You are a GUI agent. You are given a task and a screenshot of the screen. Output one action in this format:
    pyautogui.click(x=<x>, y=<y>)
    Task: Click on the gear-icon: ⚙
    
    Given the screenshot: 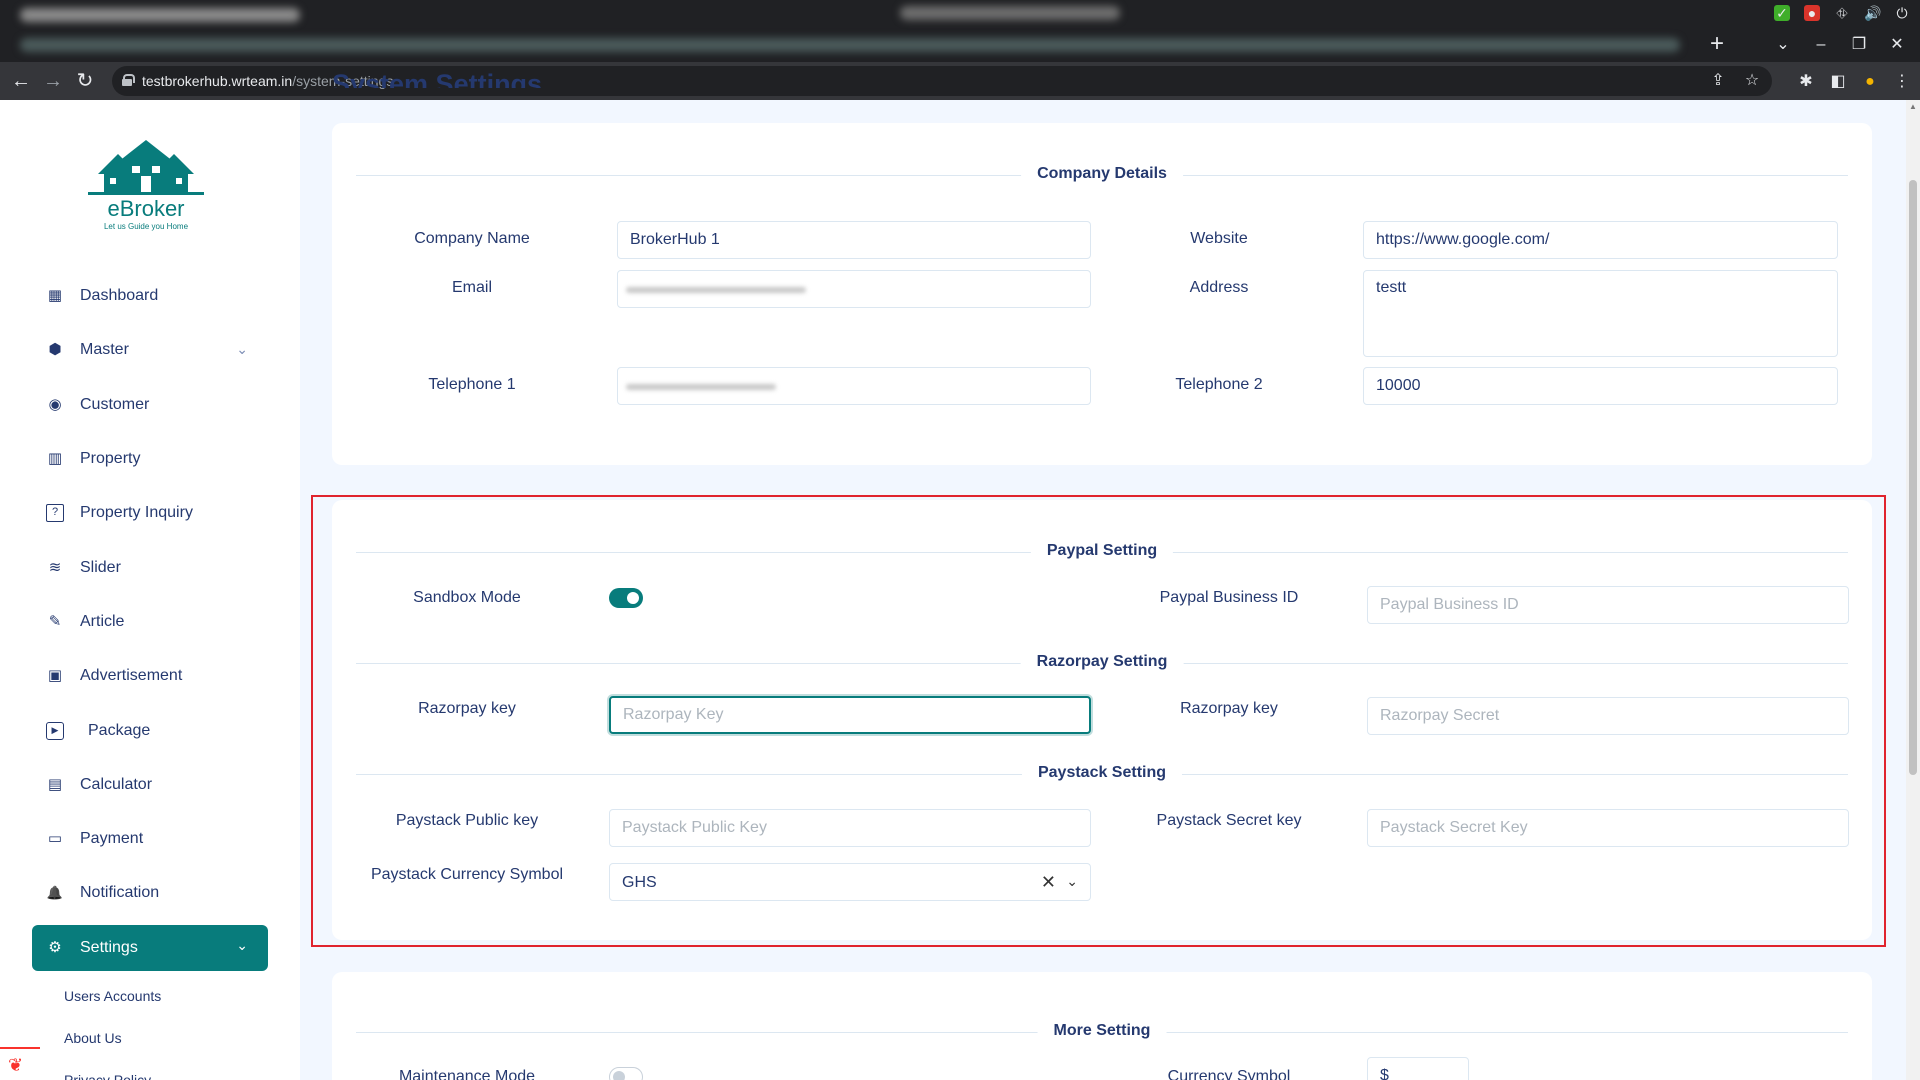 What is the action you would take?
    pyautogui.click(x=55, y=947)
    